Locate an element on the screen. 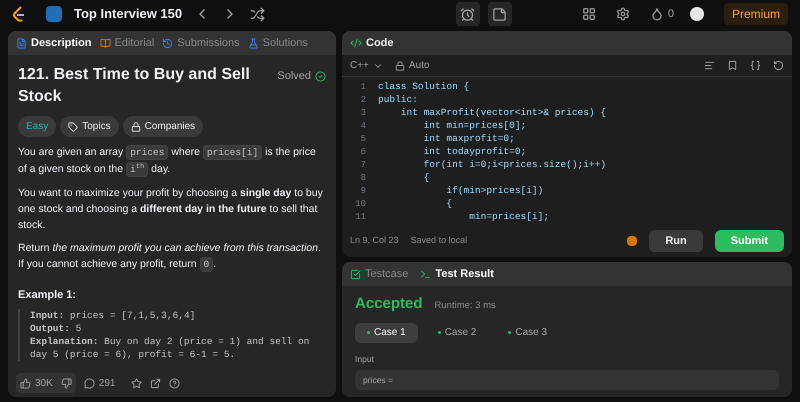  alarm-clock-icon is located at coordinates (467, 14).